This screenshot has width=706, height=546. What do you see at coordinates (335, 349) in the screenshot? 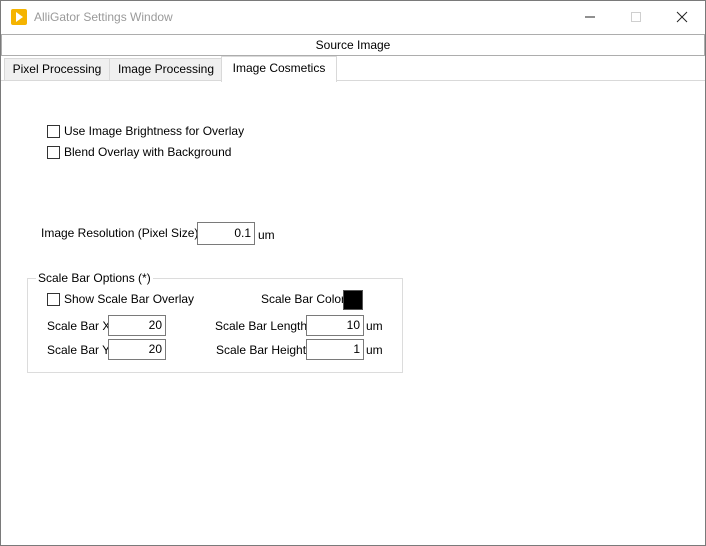
I see `scale-bar-height-input: 1` at bounding box center [335, 349].